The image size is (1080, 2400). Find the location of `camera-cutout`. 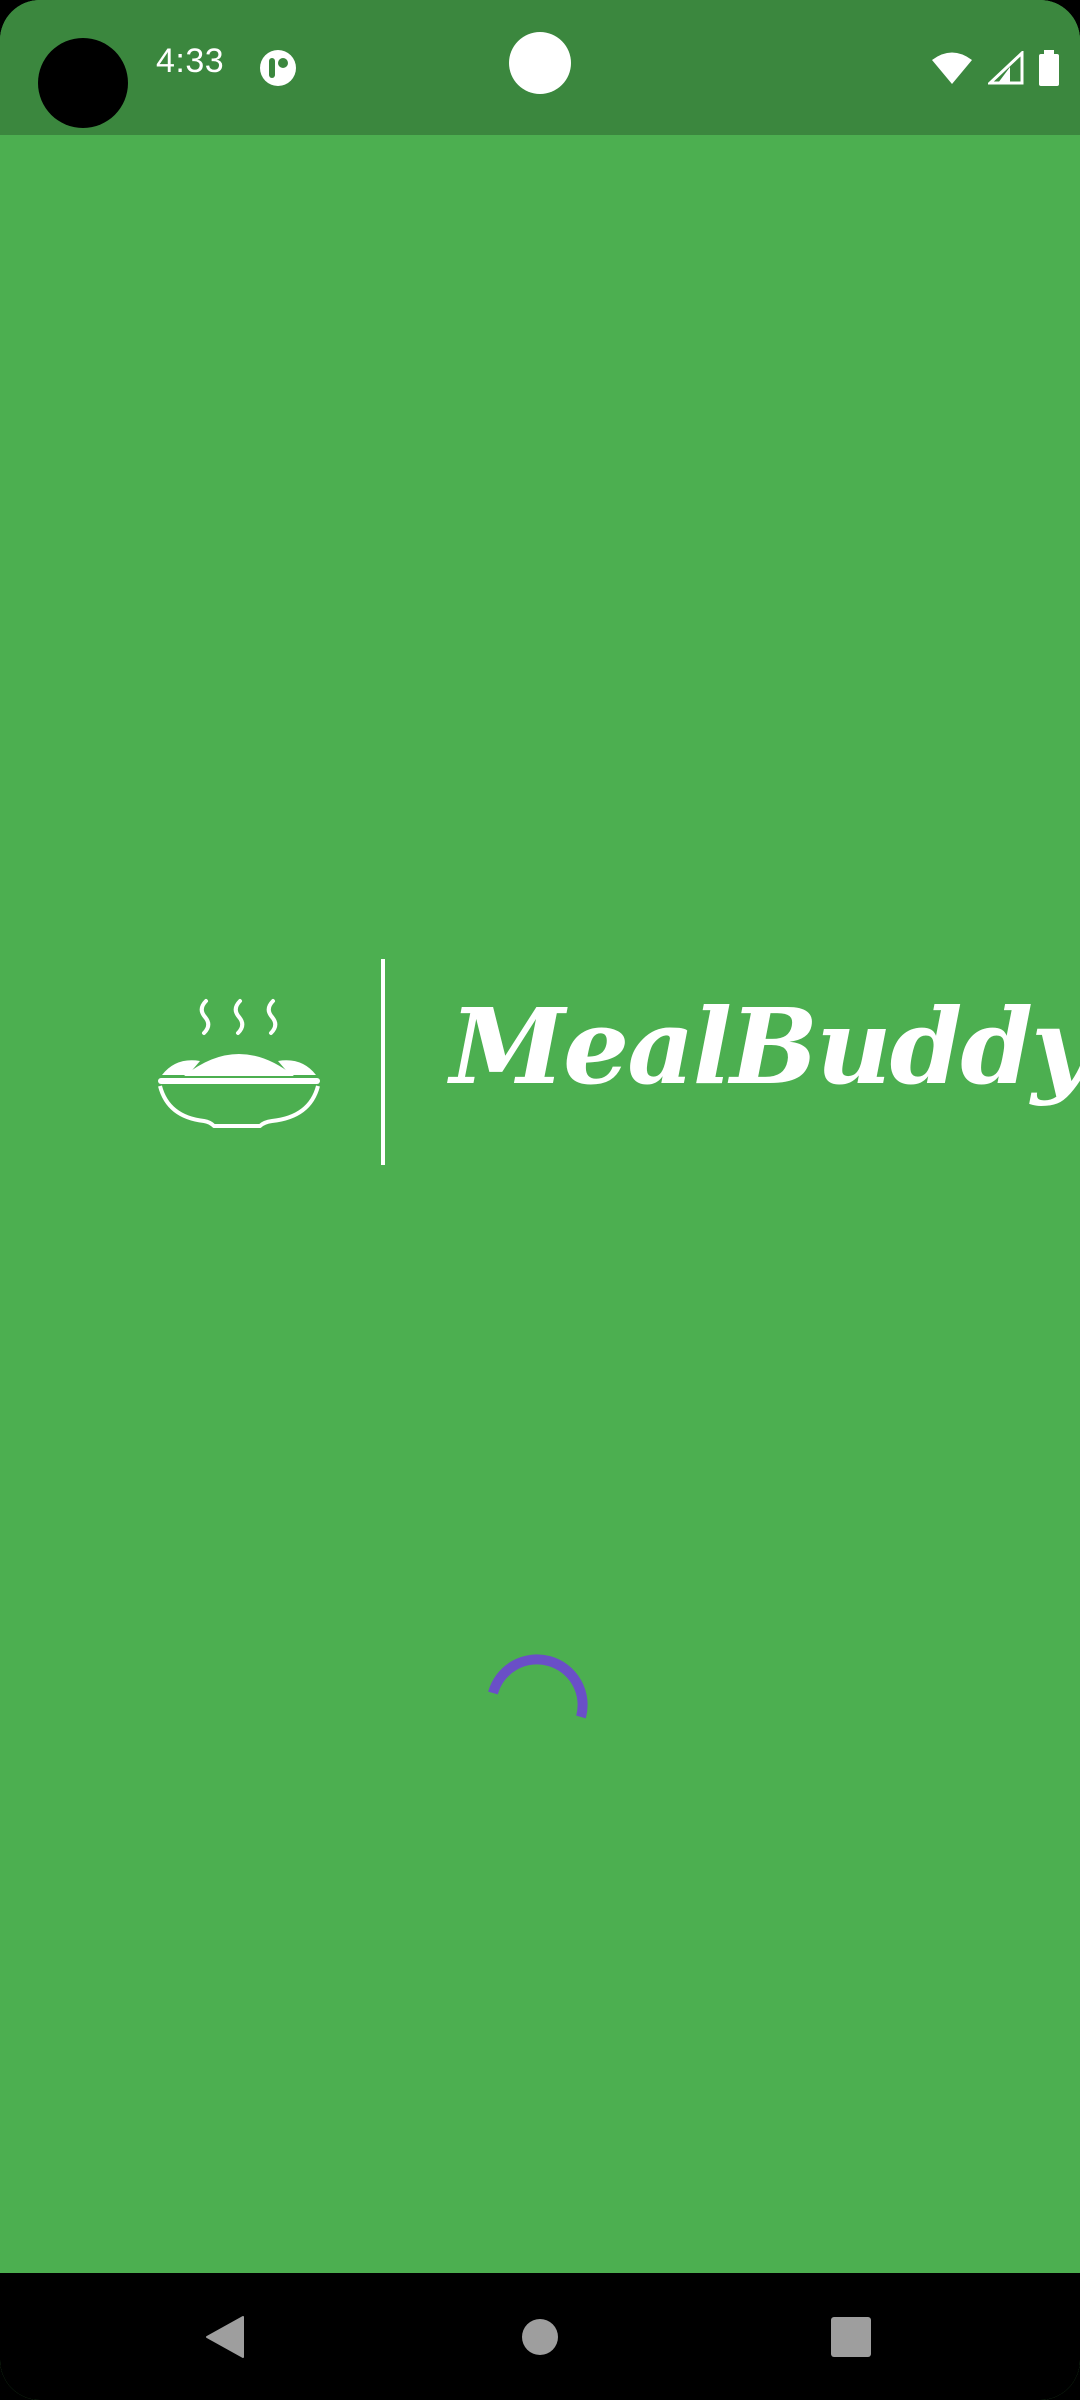

camera-cutout is located at coordinates (83, 83).